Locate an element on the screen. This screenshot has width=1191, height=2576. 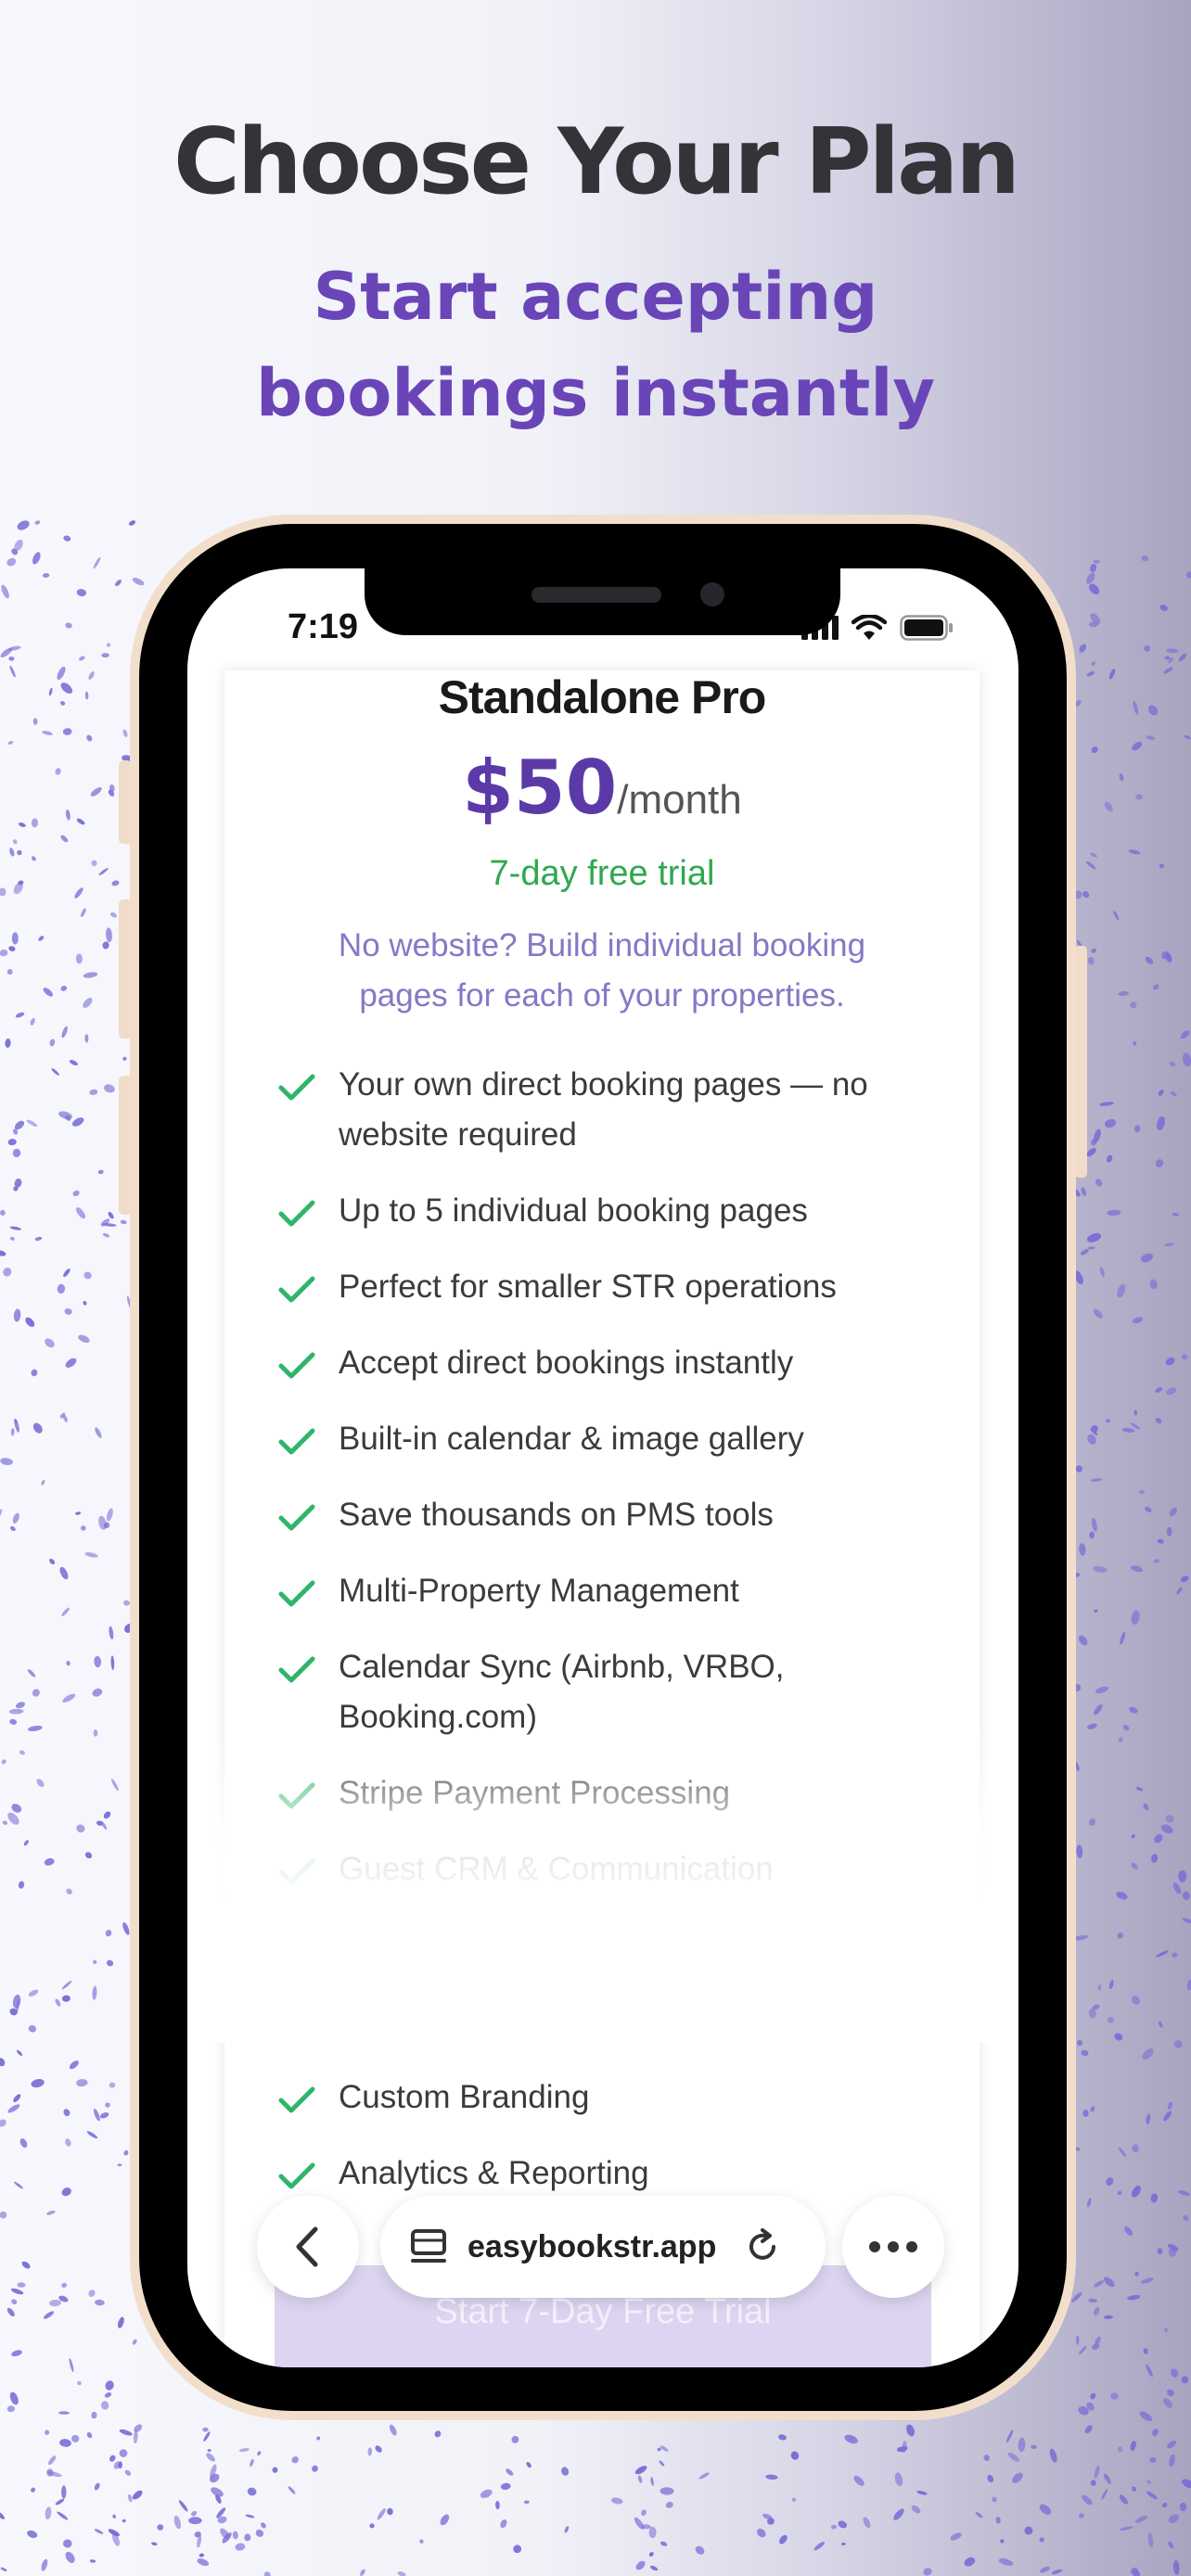
scroll-fade is located at coordinates (602, 1886).